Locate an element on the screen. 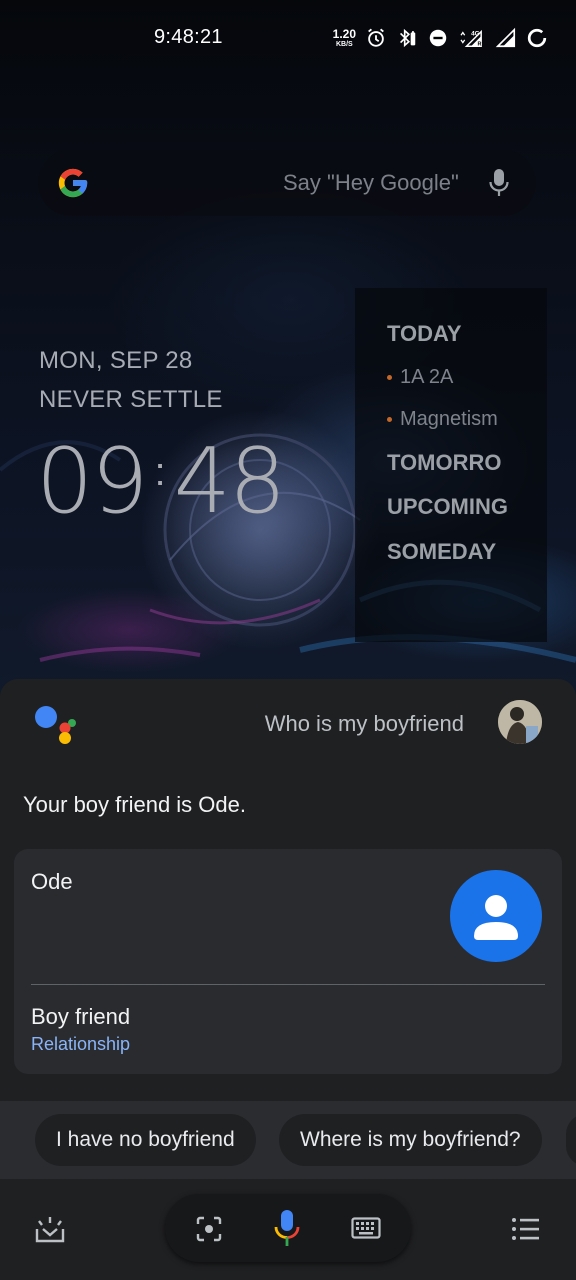 The image size is (576, 1280). person-icon is located at coordinates (496, 917).